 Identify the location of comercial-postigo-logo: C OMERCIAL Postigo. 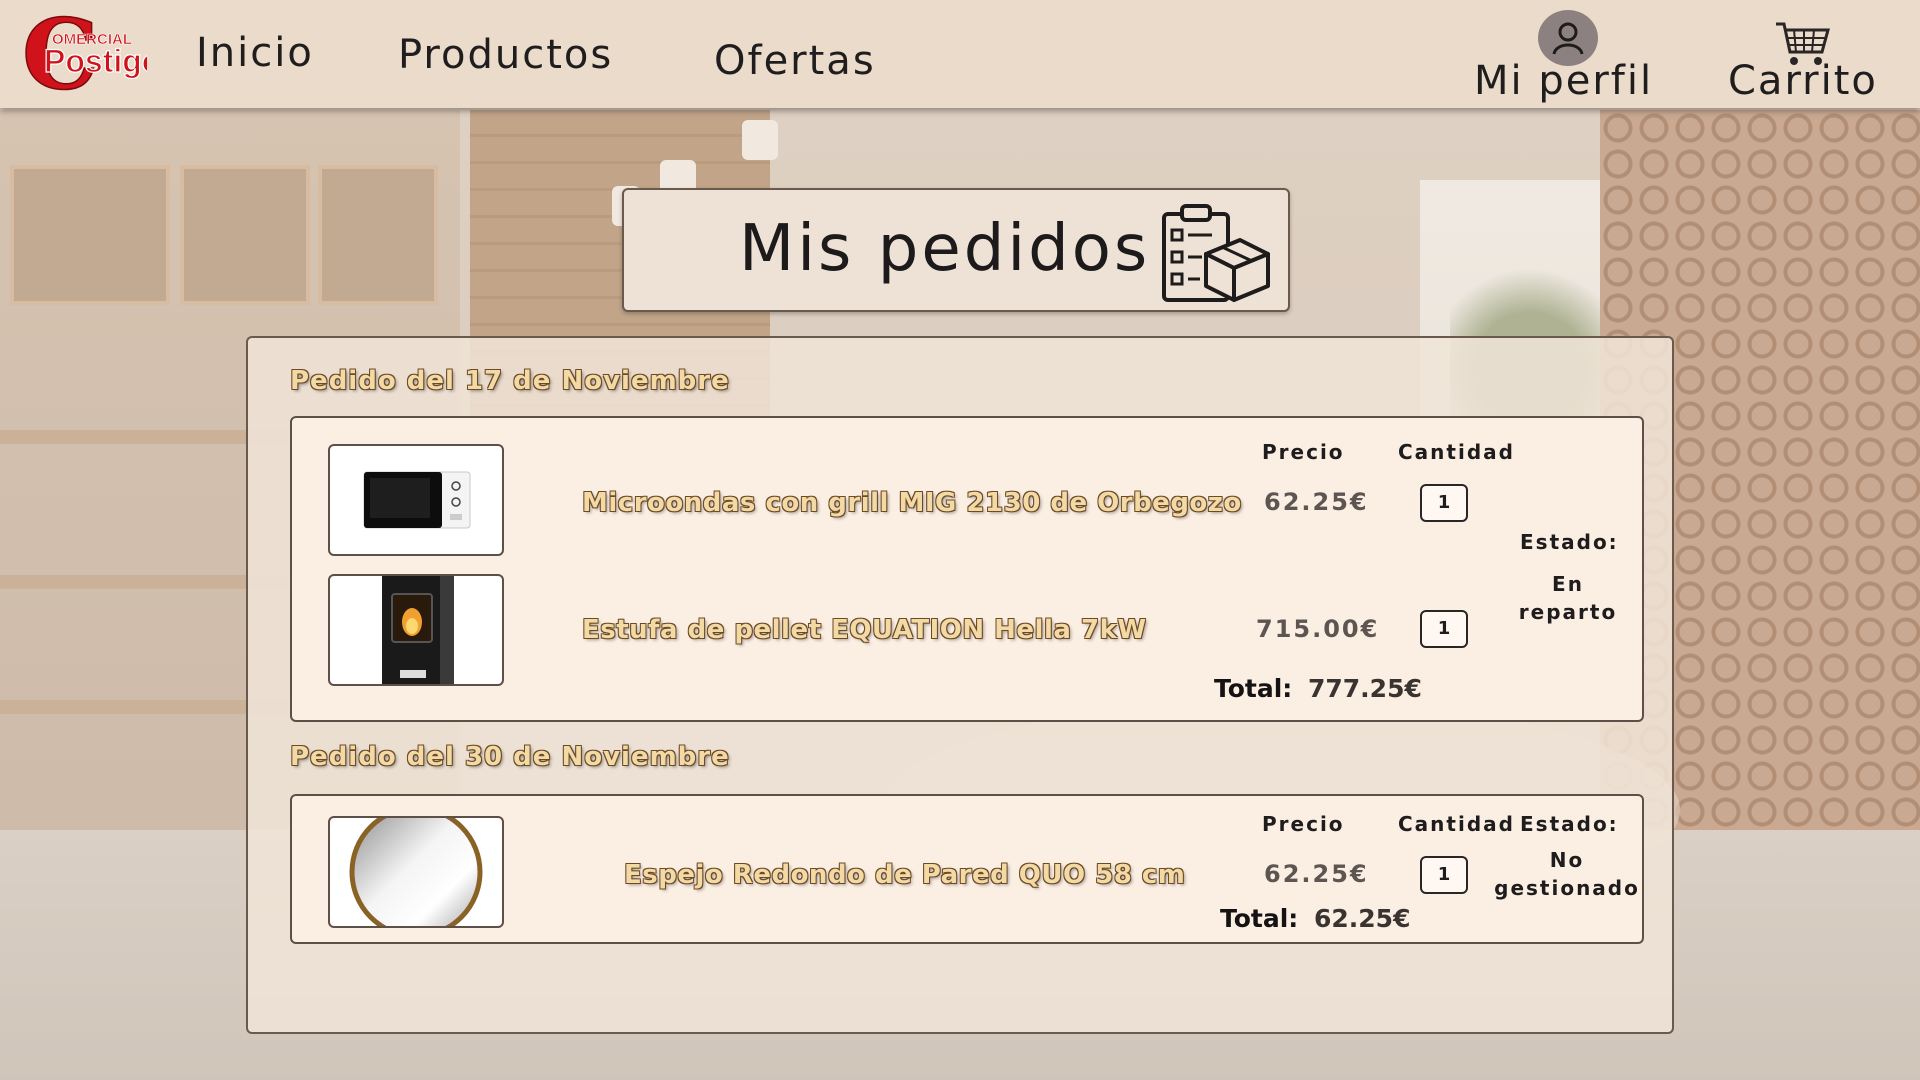
(91, 56).